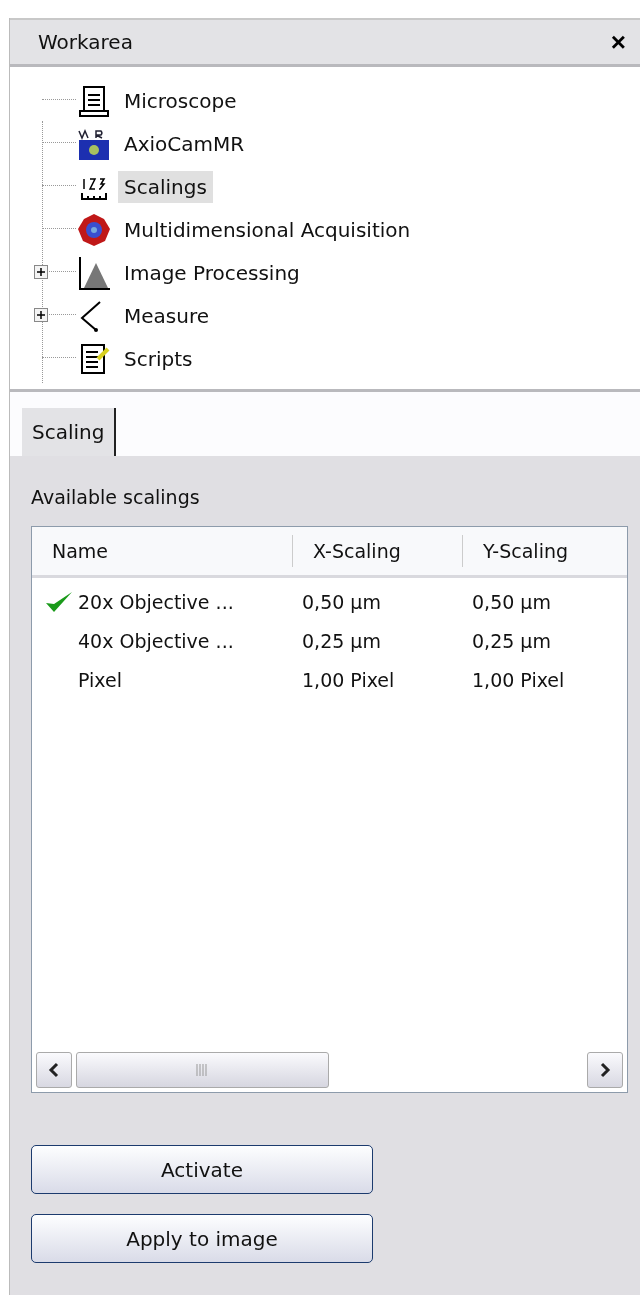 This screenshot has height=1295, width=640. Describe the element at coordinates (180, 100) in the screenshot. I see `tree-item: Microscope` at that location.